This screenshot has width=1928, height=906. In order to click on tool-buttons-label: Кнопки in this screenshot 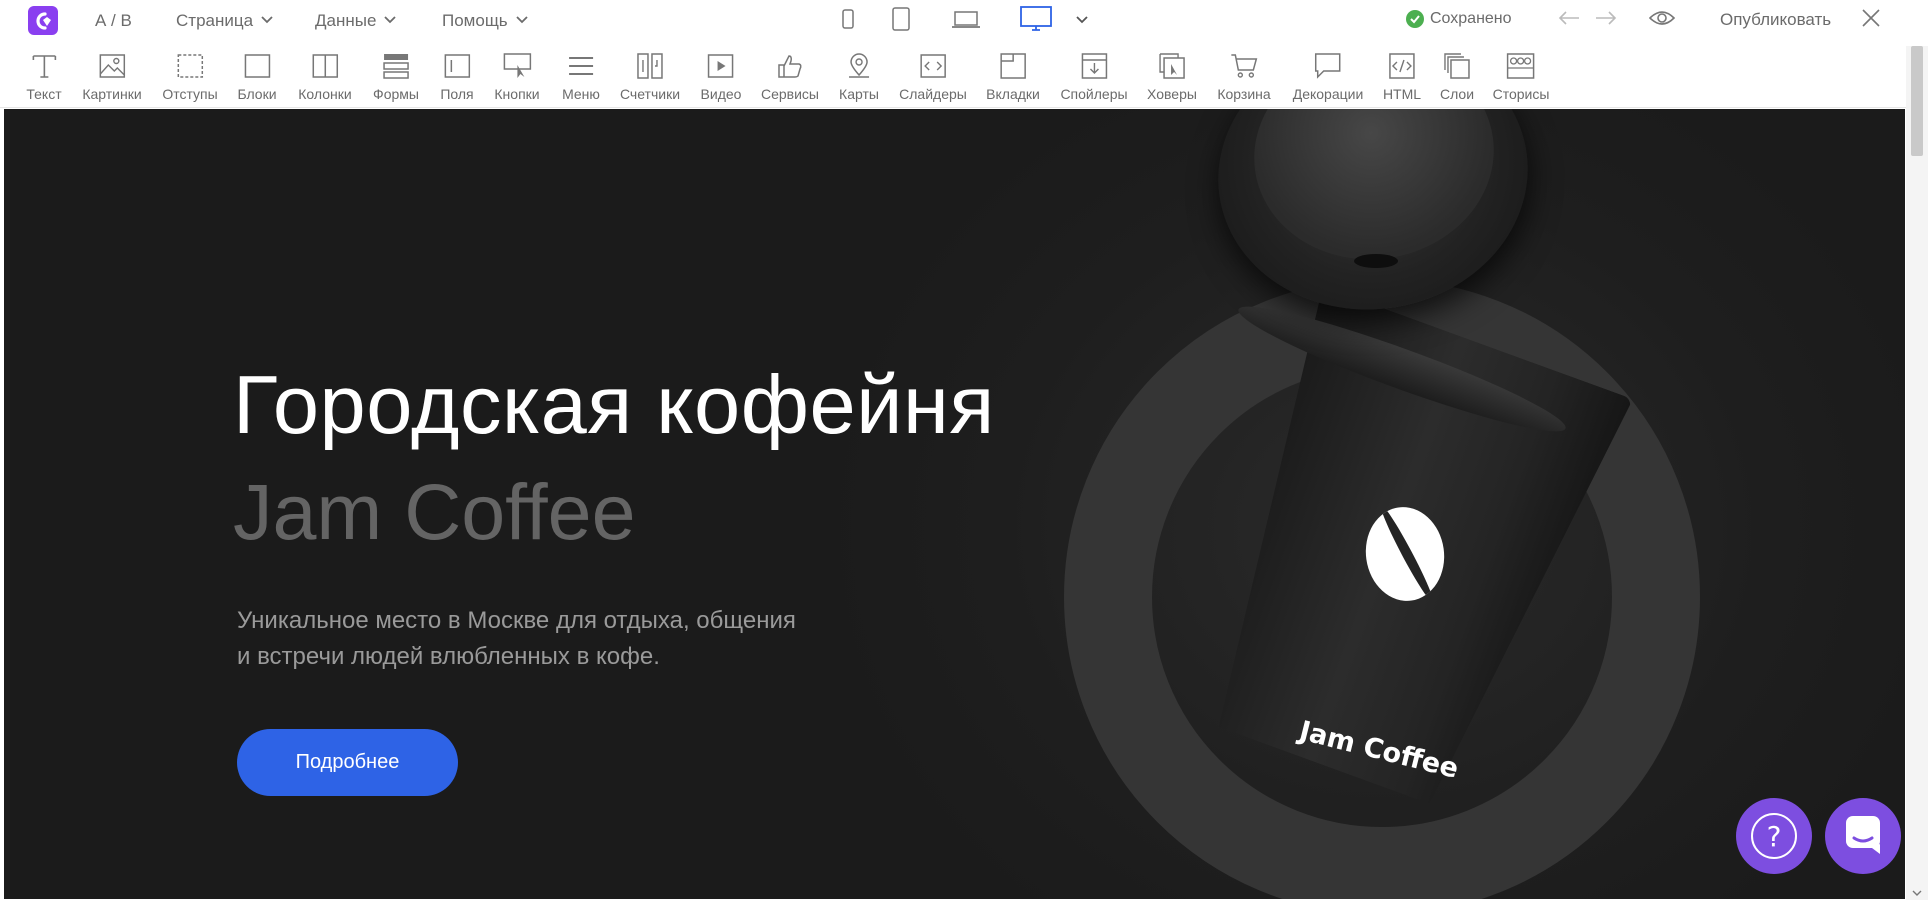, I will do `click(517, 94)`.